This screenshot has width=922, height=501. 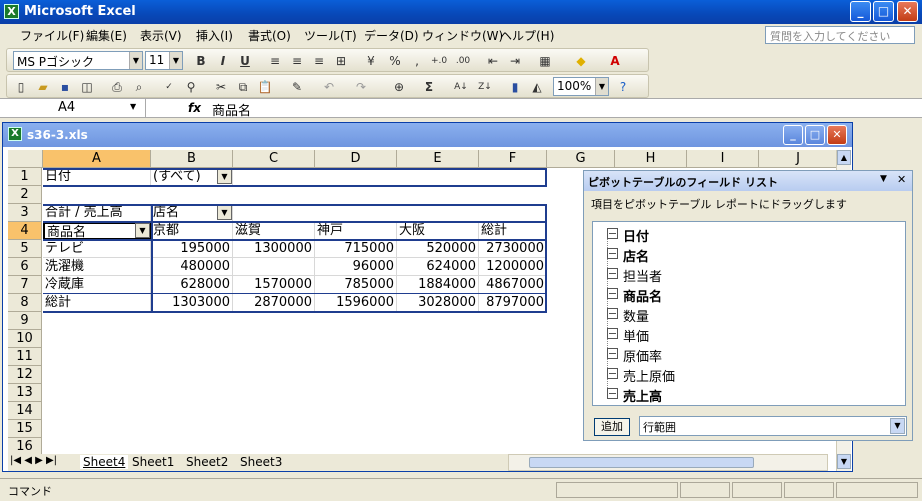 What do you see at coordinates (191, 87) in the screenshot?
I see `research-icon: ⚲` at bounding box center [191, 87].